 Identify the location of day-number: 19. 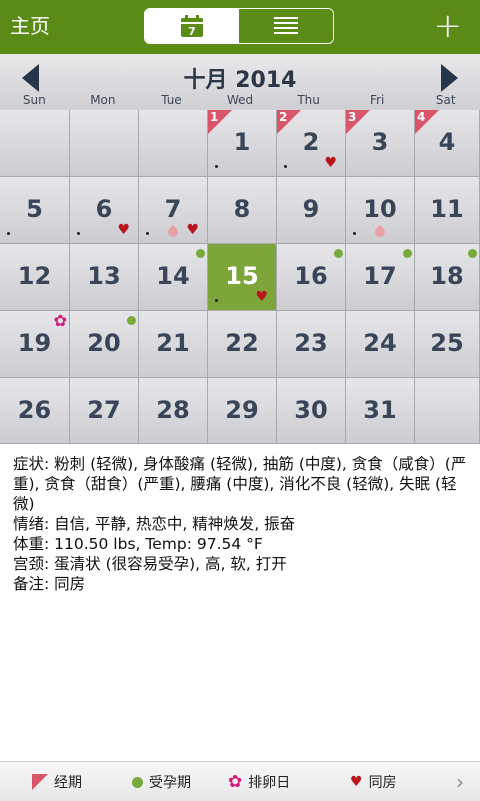
(34, 343).